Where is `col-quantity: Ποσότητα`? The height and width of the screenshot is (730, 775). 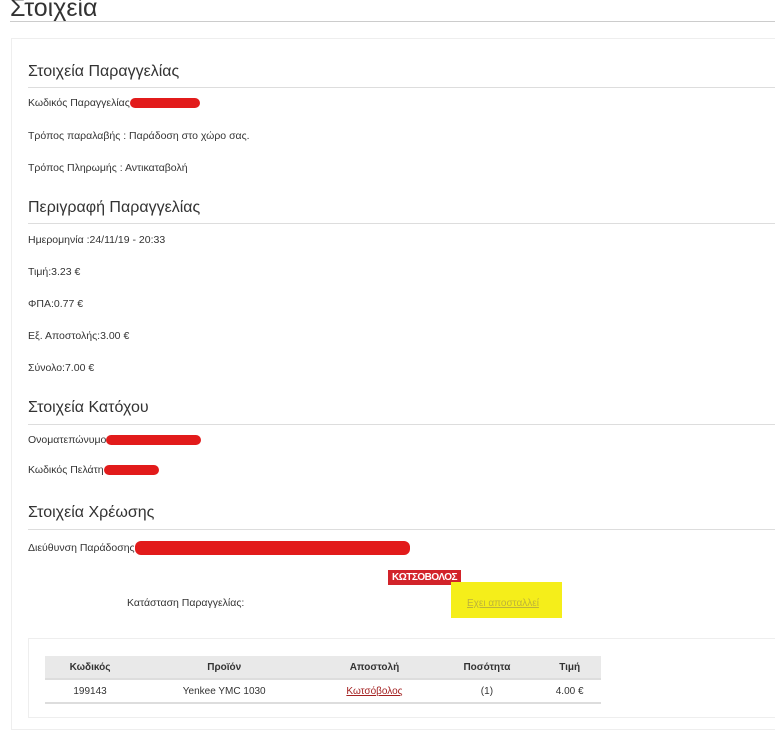 col-quantity: Ποσότητα is located at coordinates (487, 668).